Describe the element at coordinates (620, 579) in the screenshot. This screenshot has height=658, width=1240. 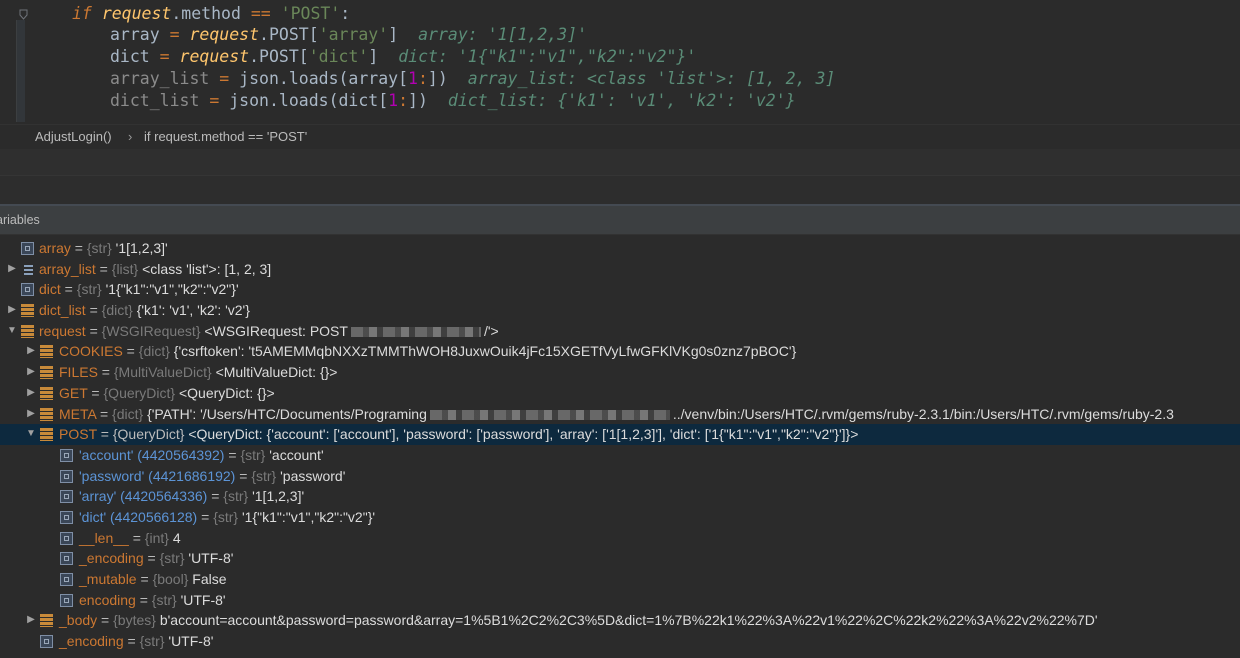
I see `variable-row: _mutable = {bool} False` at that location.